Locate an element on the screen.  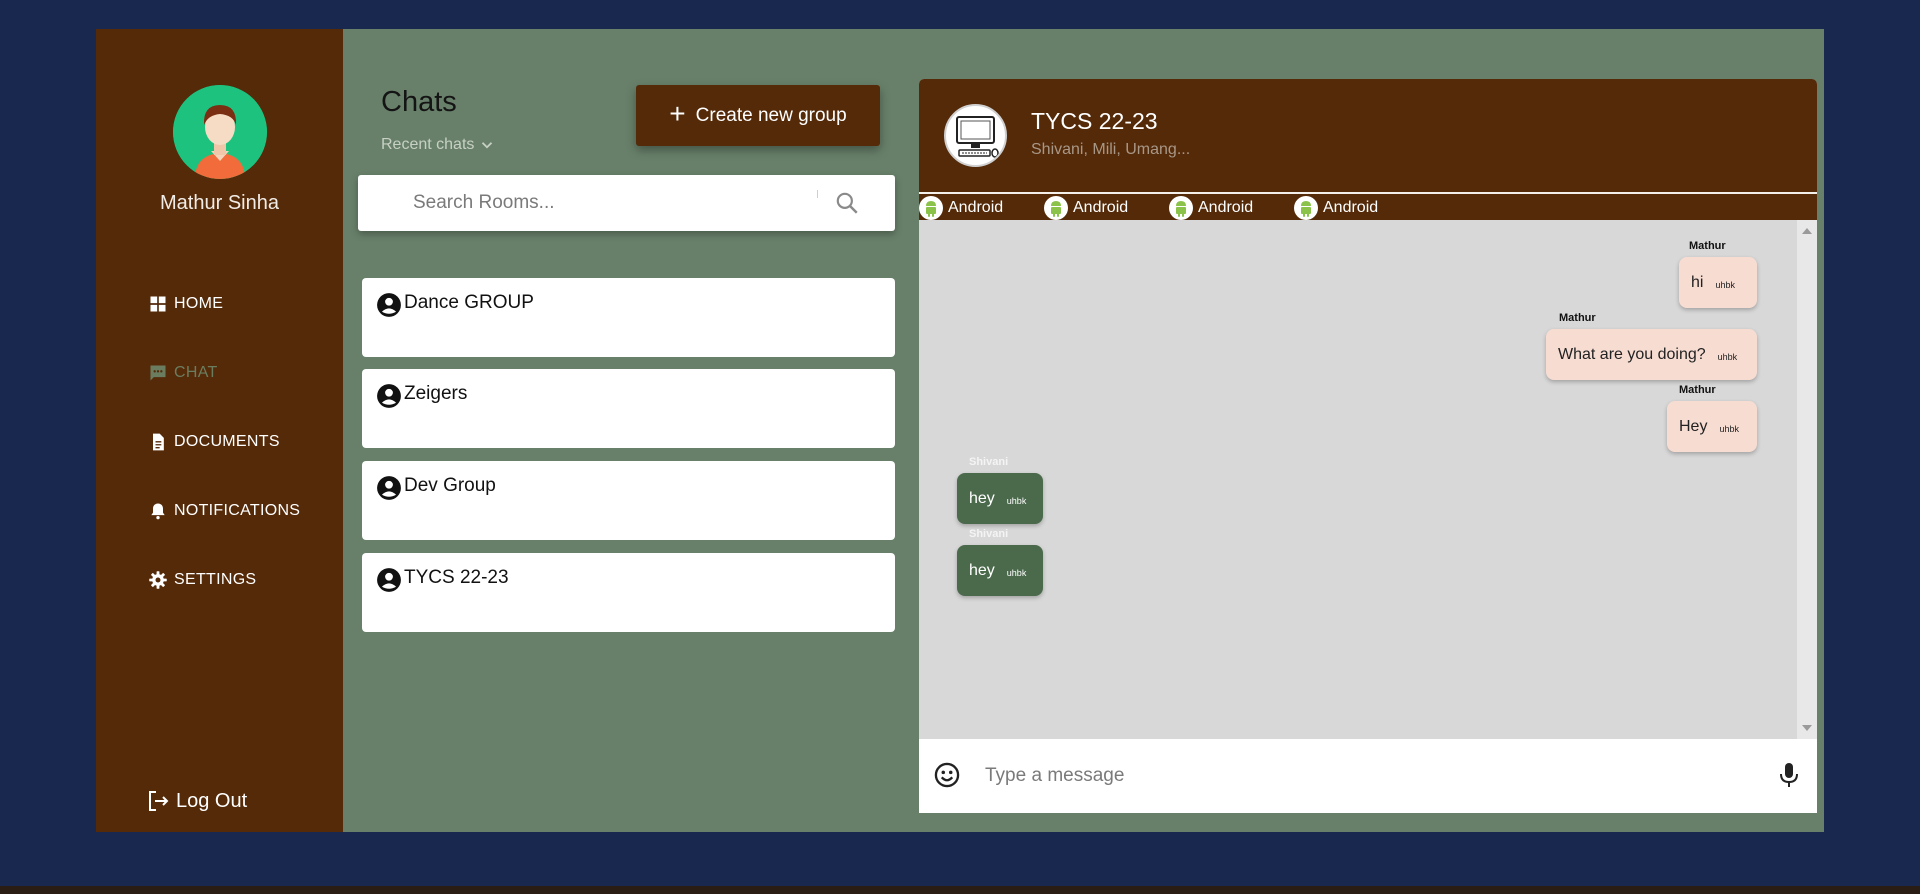
plus-icon: + is located at coordinates (677, 113).